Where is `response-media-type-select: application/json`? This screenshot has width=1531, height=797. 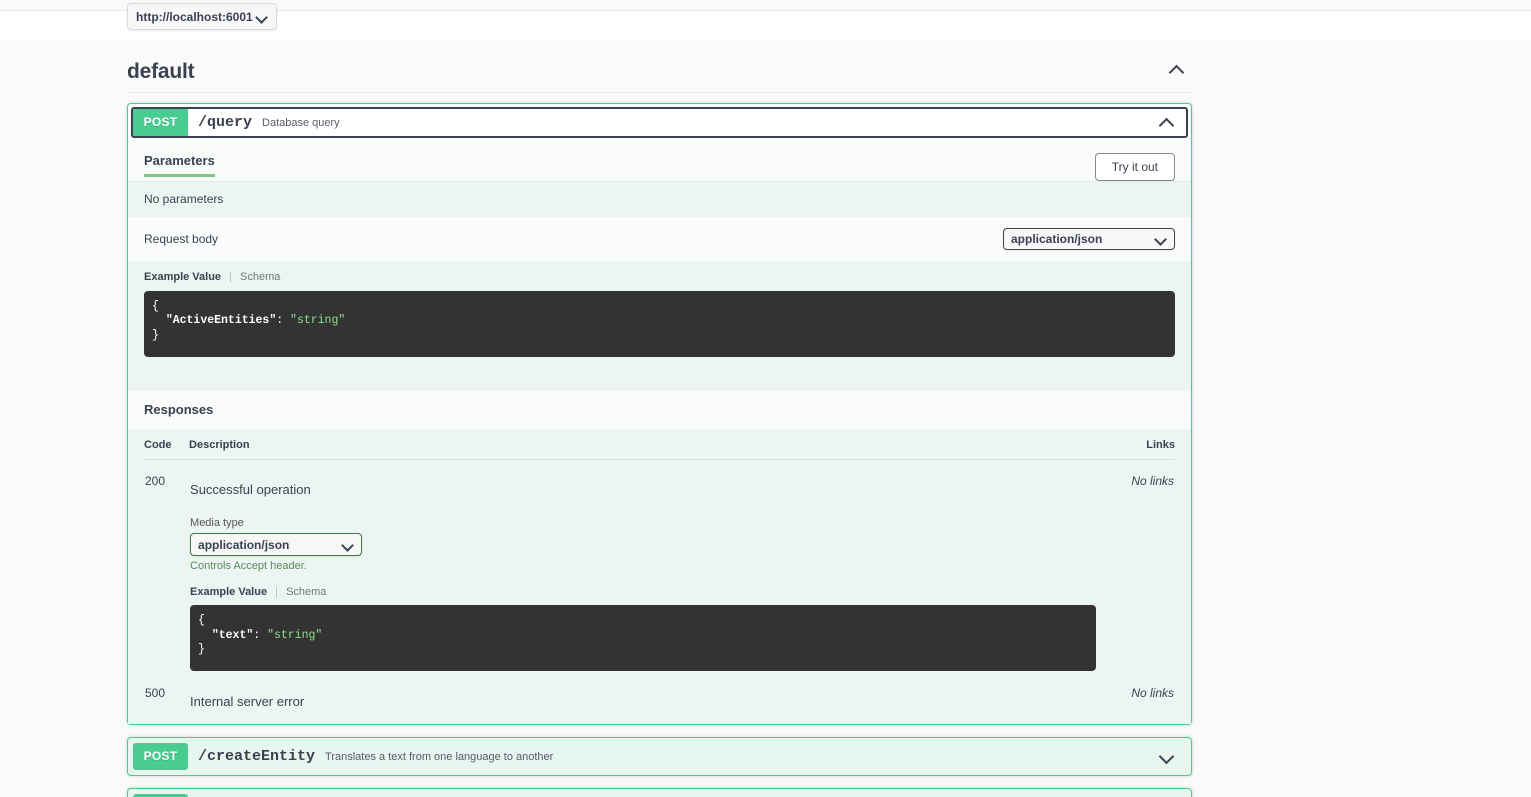
response-media-type-select: application/json is located at coordinates (276, 545).